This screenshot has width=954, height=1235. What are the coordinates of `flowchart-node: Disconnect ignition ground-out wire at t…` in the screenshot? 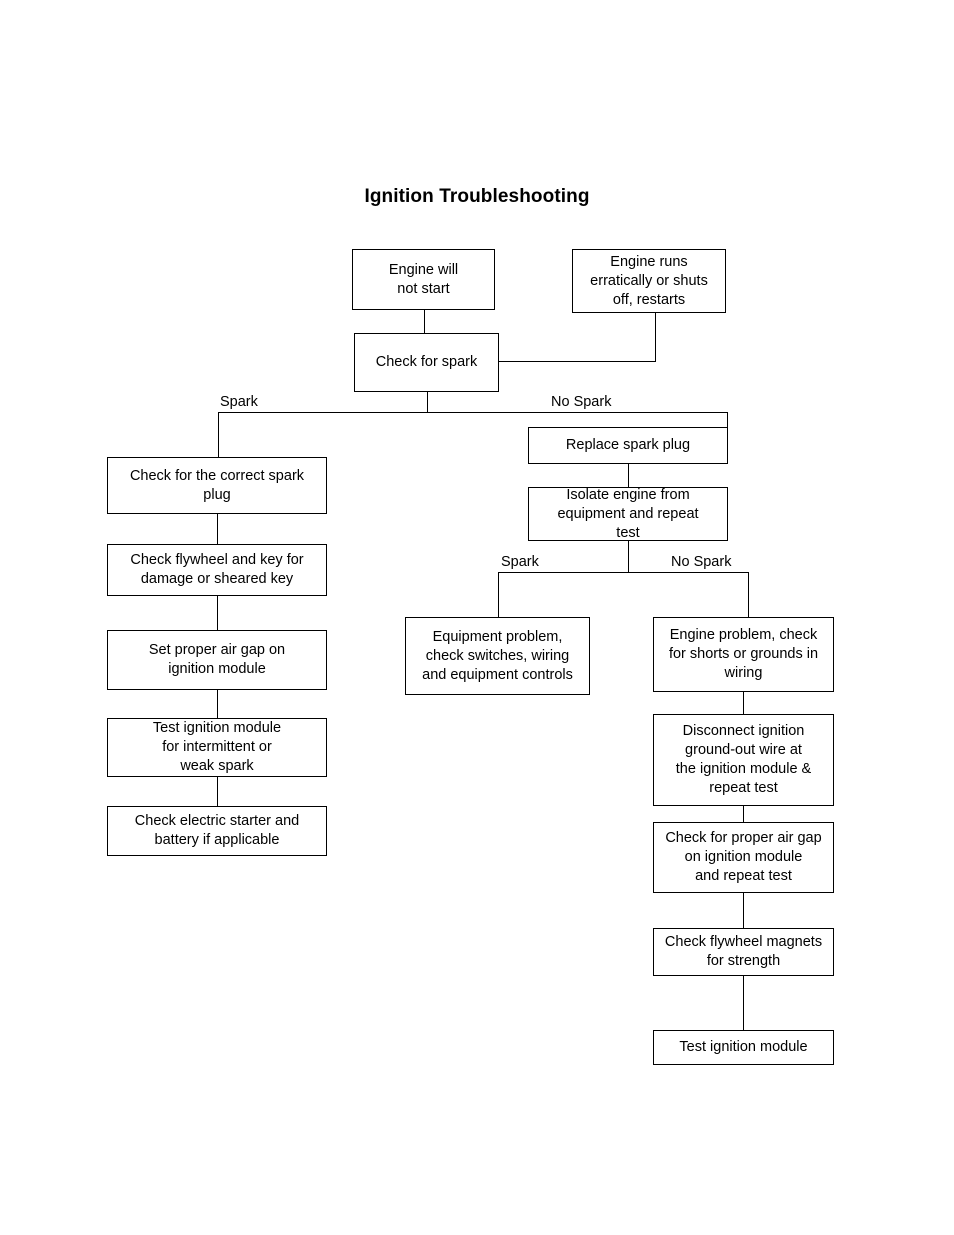 It's located at (743, 760).